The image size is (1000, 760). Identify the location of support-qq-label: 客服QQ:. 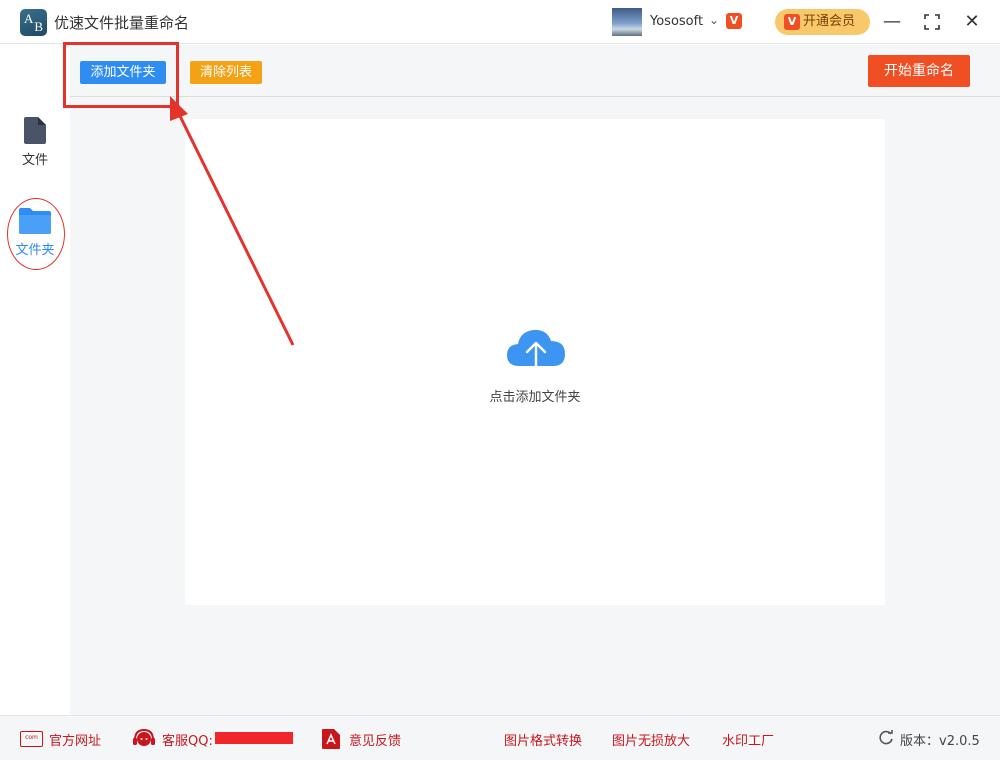
(187, 741).